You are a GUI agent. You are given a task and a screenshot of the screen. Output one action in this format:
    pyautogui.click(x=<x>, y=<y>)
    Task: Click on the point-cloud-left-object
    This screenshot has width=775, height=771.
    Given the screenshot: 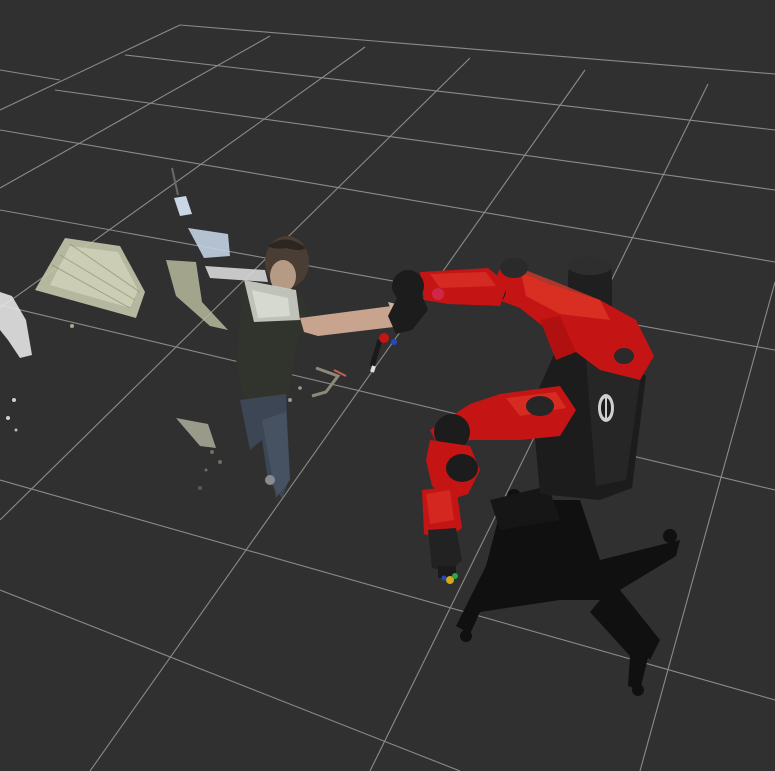 What is the action you would take?
    pyautogui.click(x=37, y=362)
    